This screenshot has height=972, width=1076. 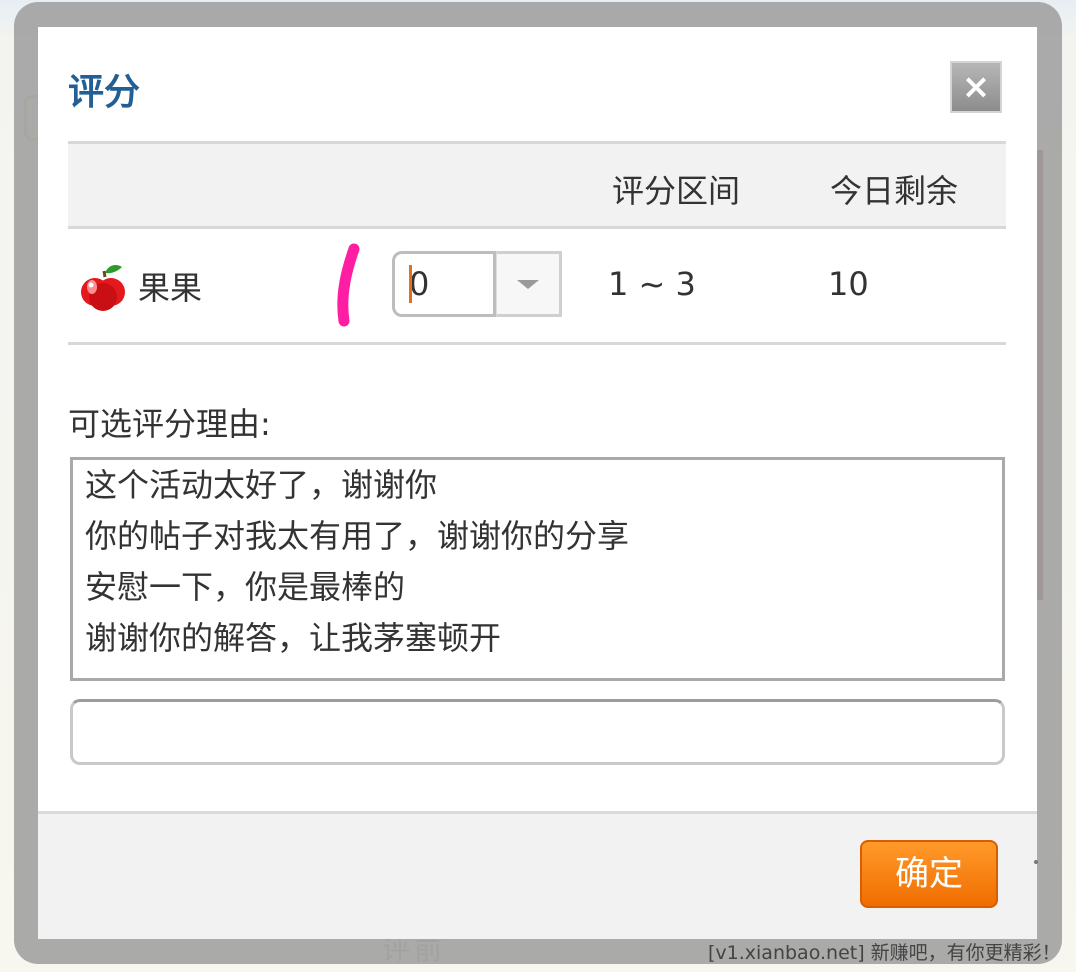 What do you see at coordinates (170, 288) in the screenshot?
I see `rating-item-name: 果果` at bounding box center [170, 288].